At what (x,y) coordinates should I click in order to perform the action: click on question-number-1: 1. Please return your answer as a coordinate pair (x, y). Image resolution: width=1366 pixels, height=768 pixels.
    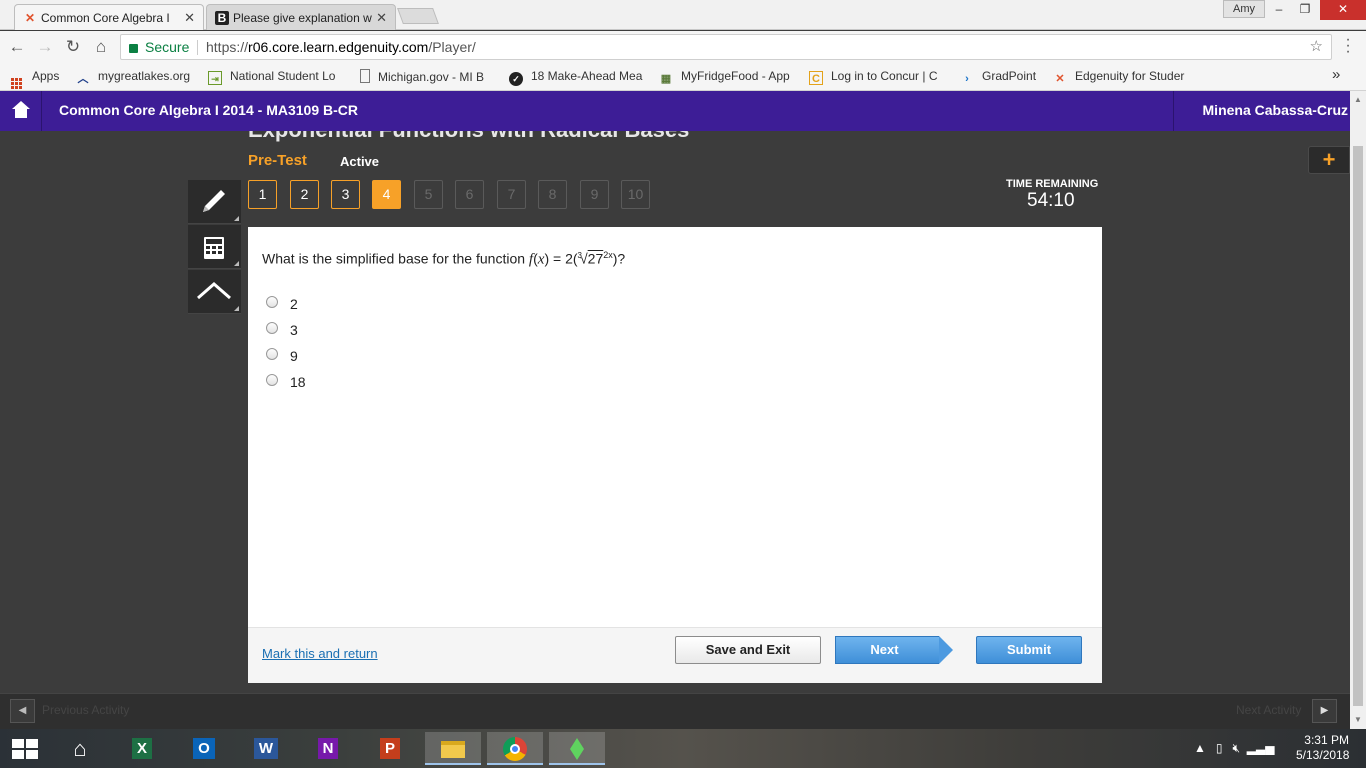
    Looking at the image, I should click on (262, 194).